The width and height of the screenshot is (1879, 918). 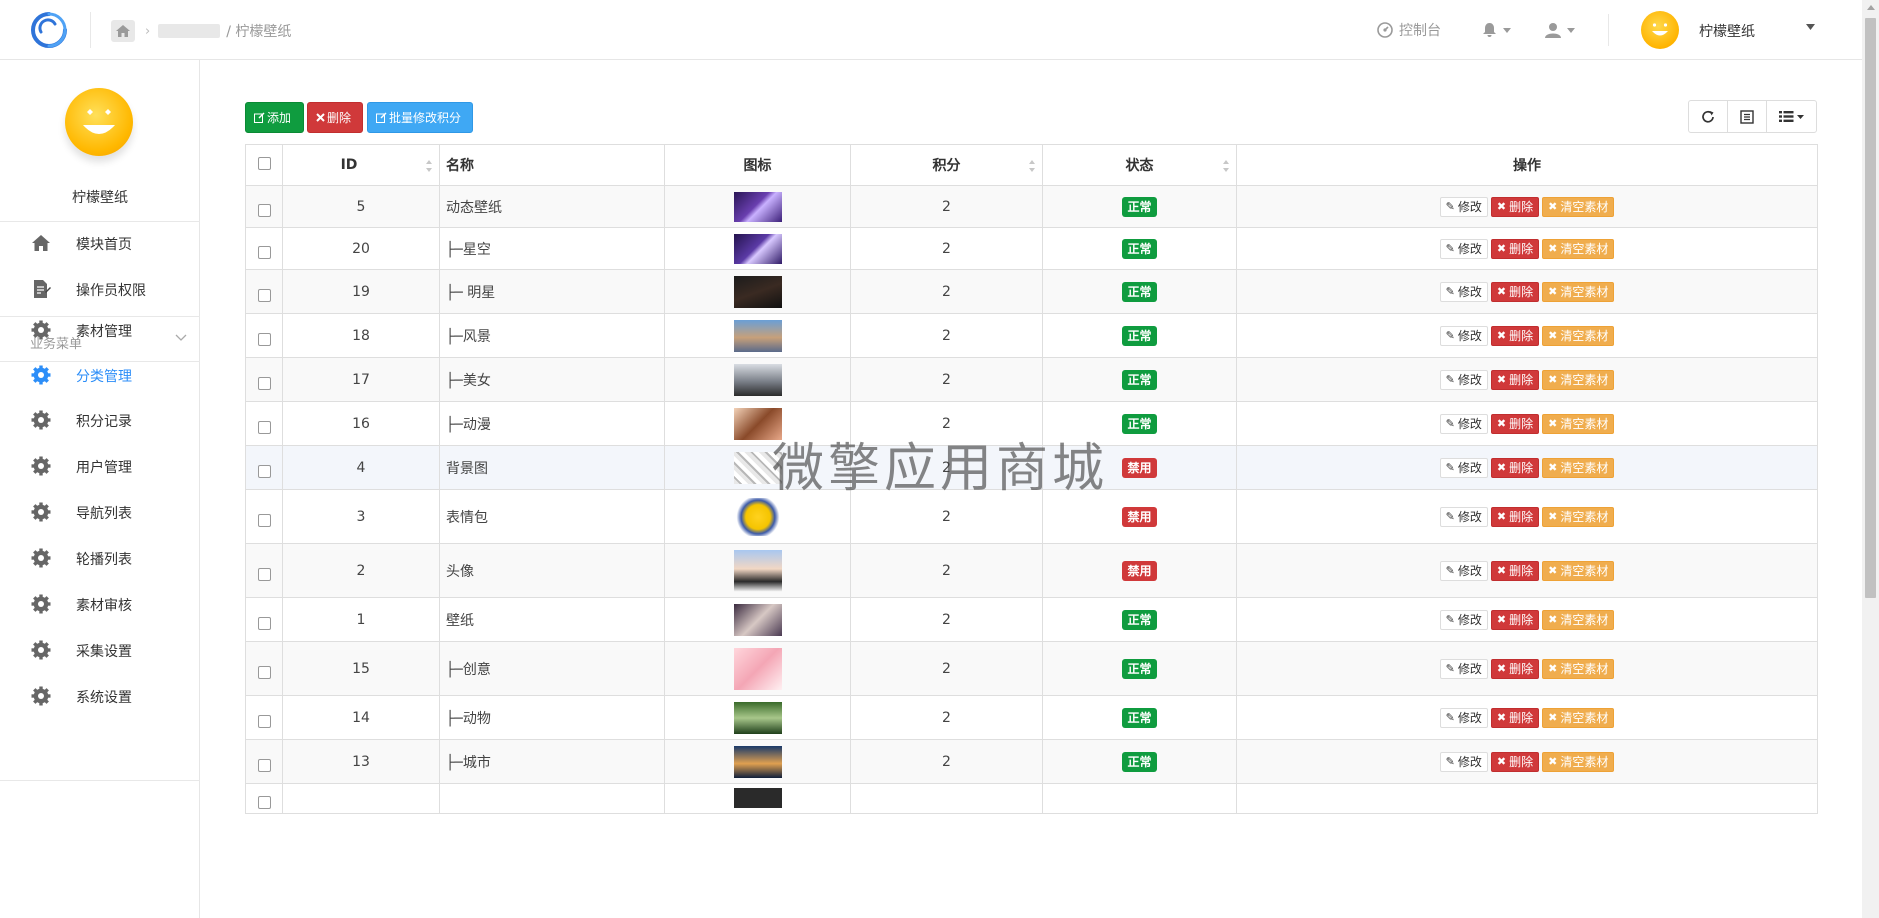 I want to click on sidebar-item-4: 用户管理, so click(x=100, y=466).